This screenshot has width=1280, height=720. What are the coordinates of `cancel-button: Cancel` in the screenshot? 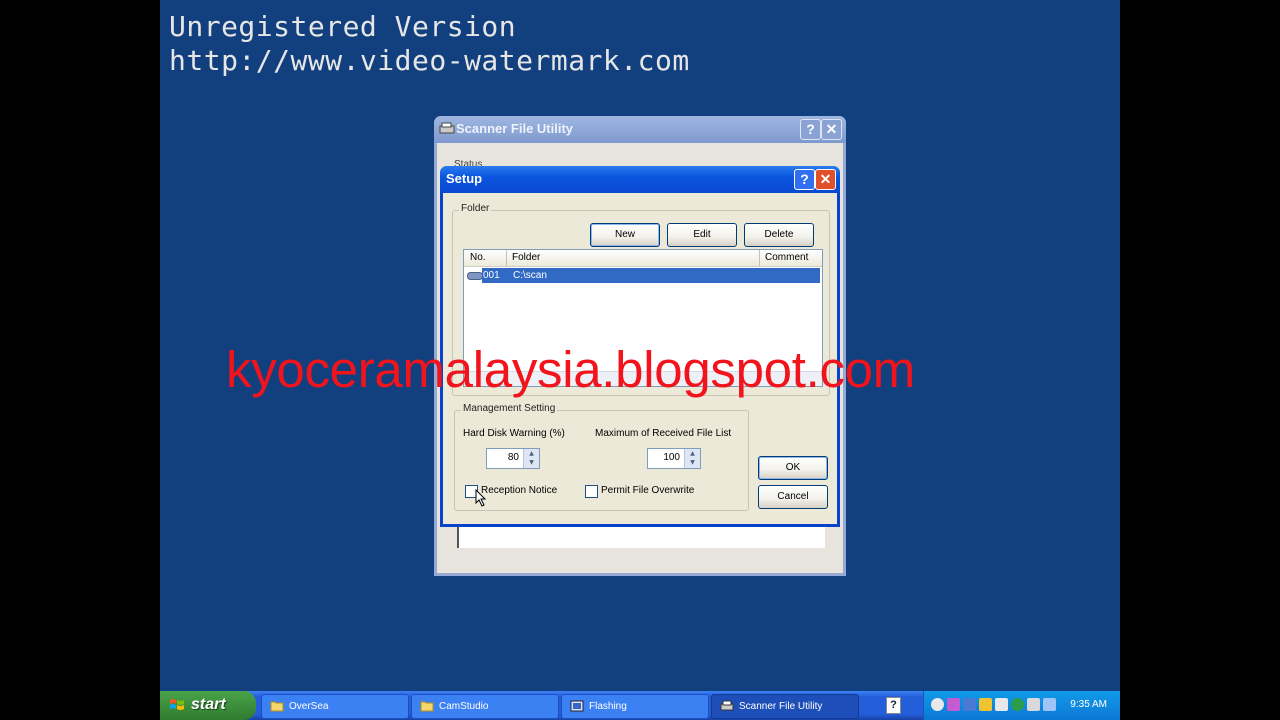 It's located at (793, 497).